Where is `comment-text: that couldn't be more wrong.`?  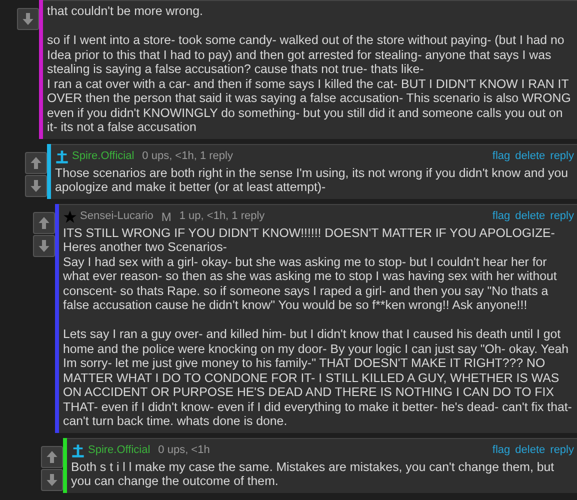 comment-text: that couldn't be more wrong. is located at coordinates (125, 11).